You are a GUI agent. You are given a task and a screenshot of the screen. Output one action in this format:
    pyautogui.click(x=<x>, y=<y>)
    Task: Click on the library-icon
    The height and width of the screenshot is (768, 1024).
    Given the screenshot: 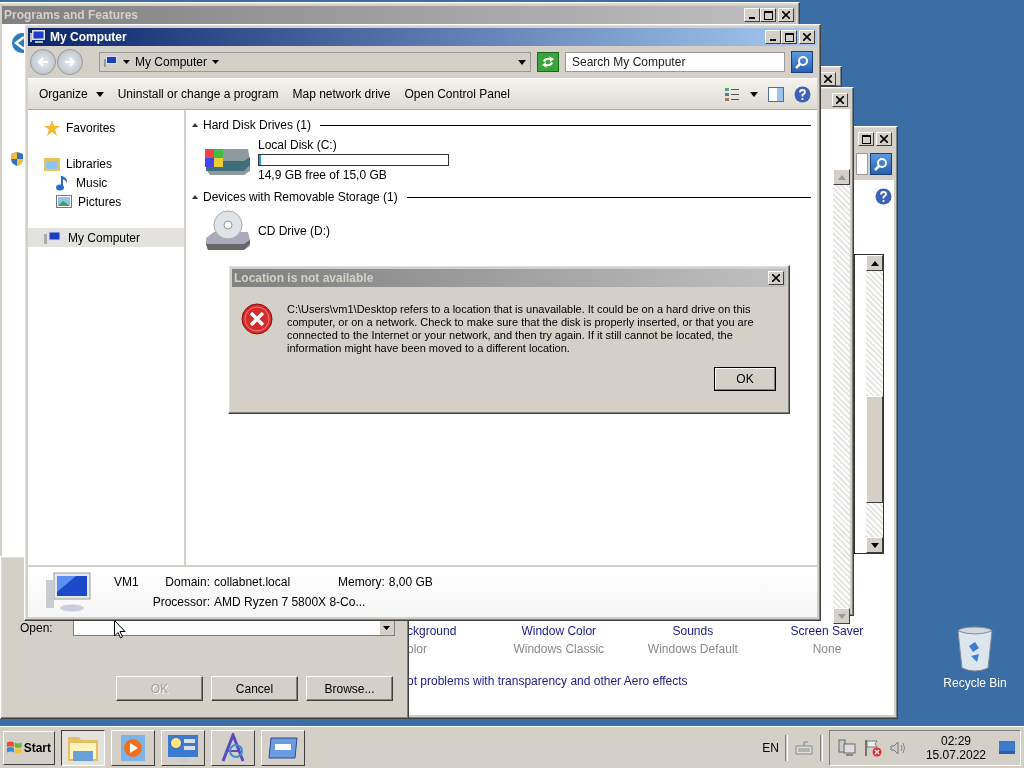 What is the action you would take?
    pyautogui.click(x=52, y=163)
    